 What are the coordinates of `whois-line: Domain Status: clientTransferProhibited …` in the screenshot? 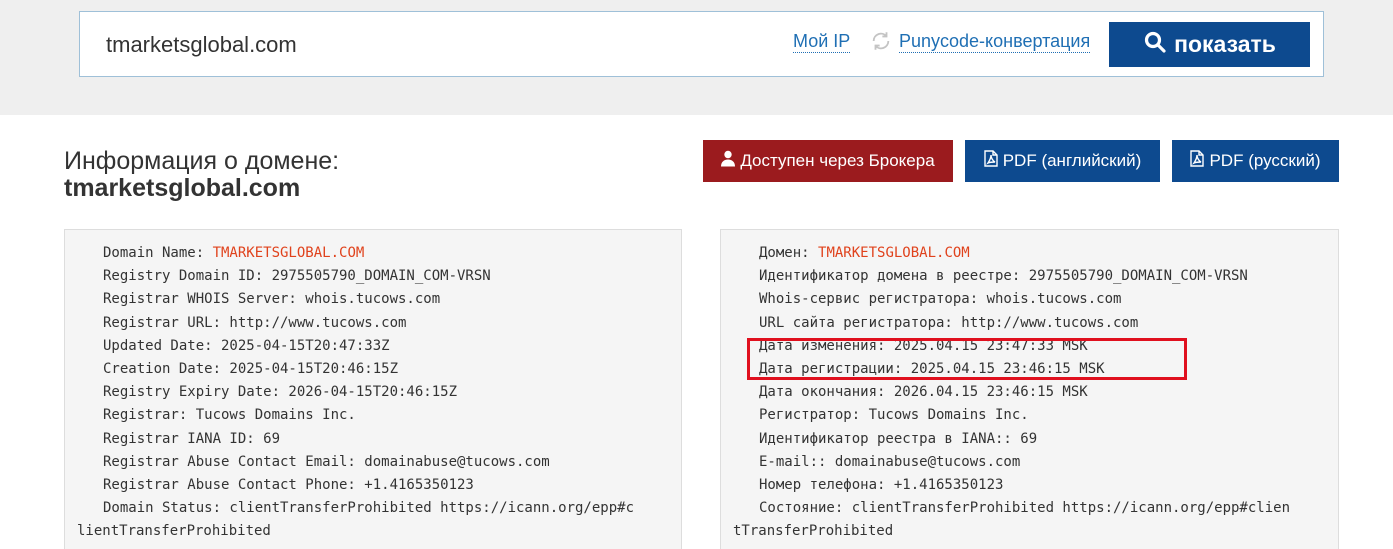 It's located at (369, 508).